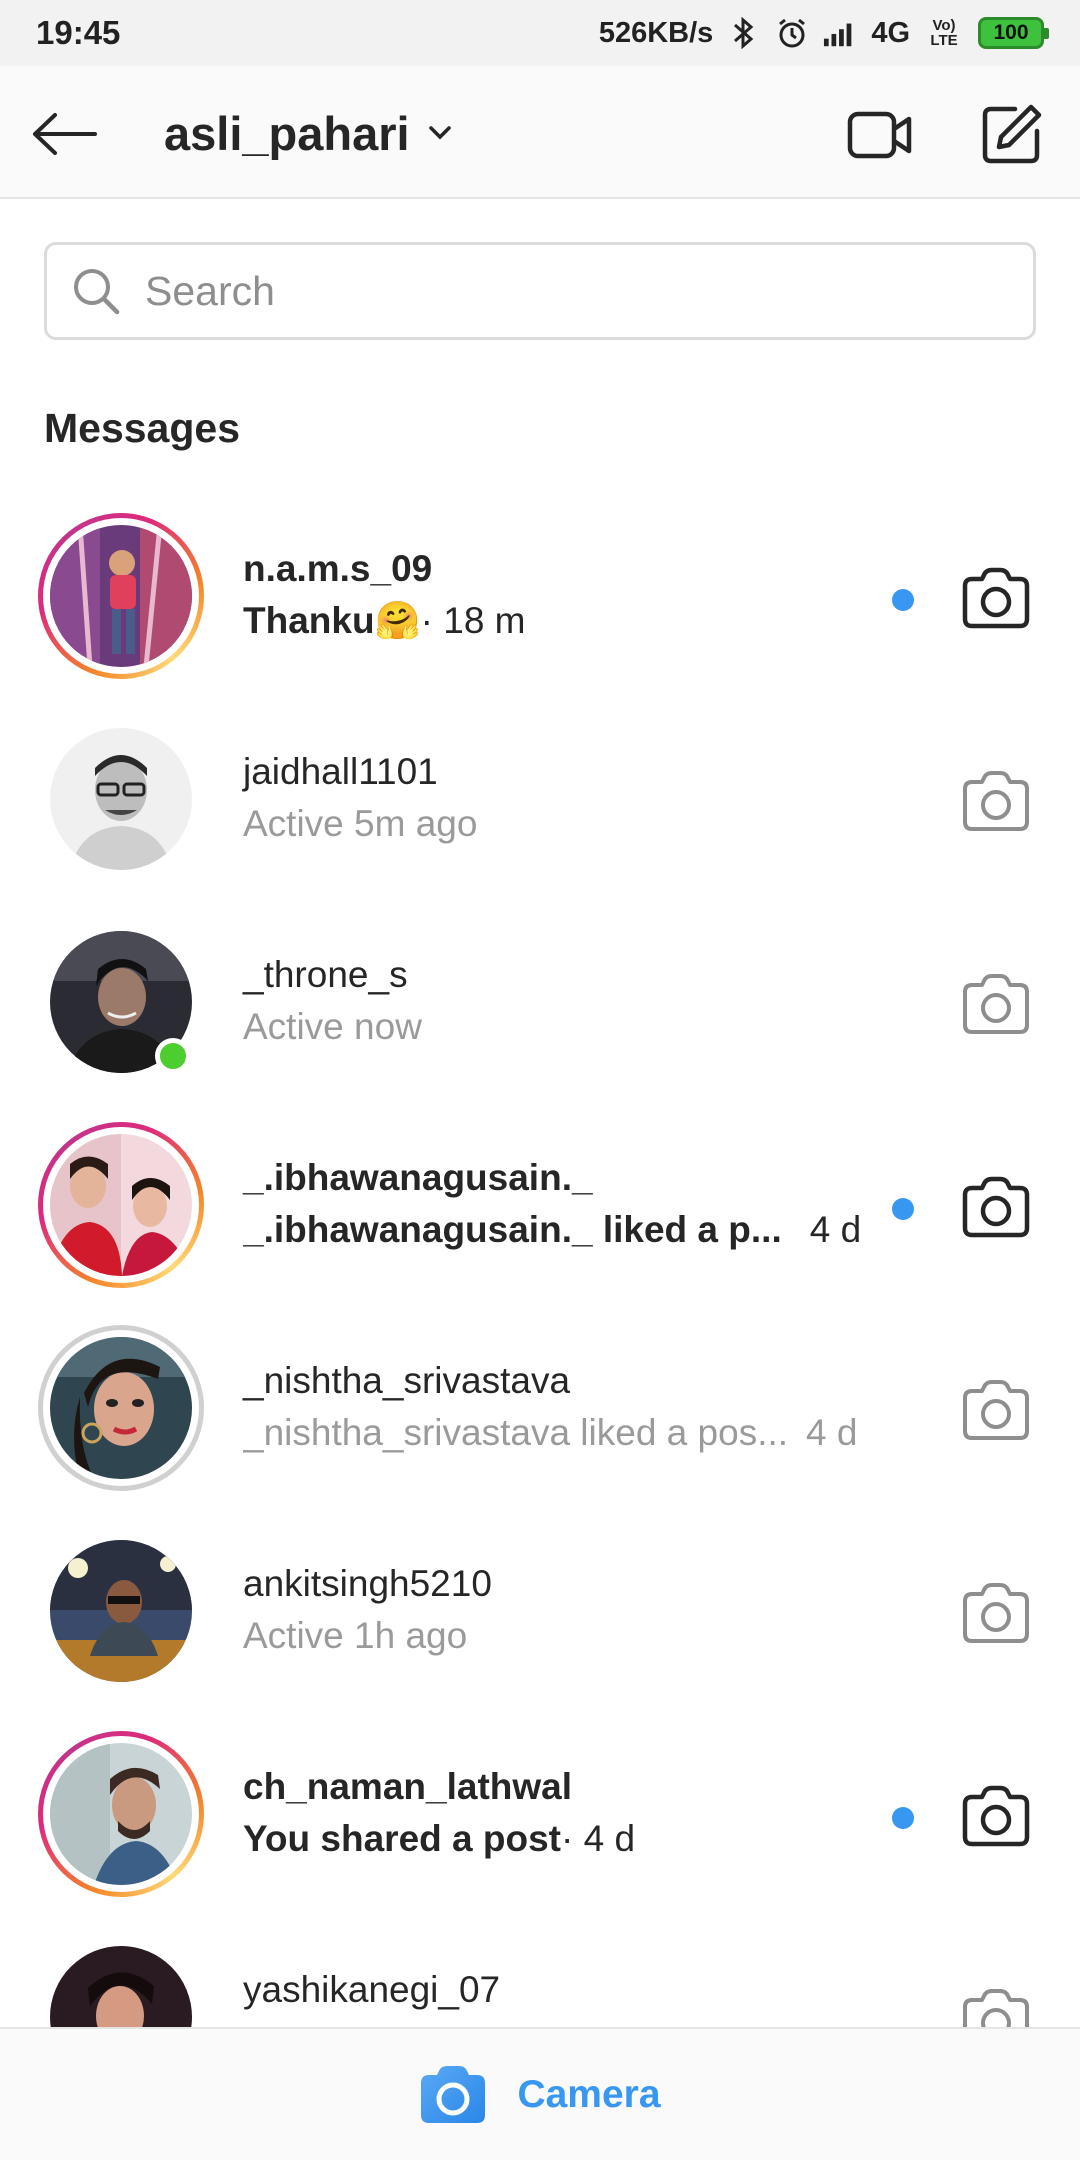 This screenshot has width=1080, height=2160. Describe the element at coordinates (372, 1989) in the screenshot. I see `conversation-username: yashikanegi_07` at that location.